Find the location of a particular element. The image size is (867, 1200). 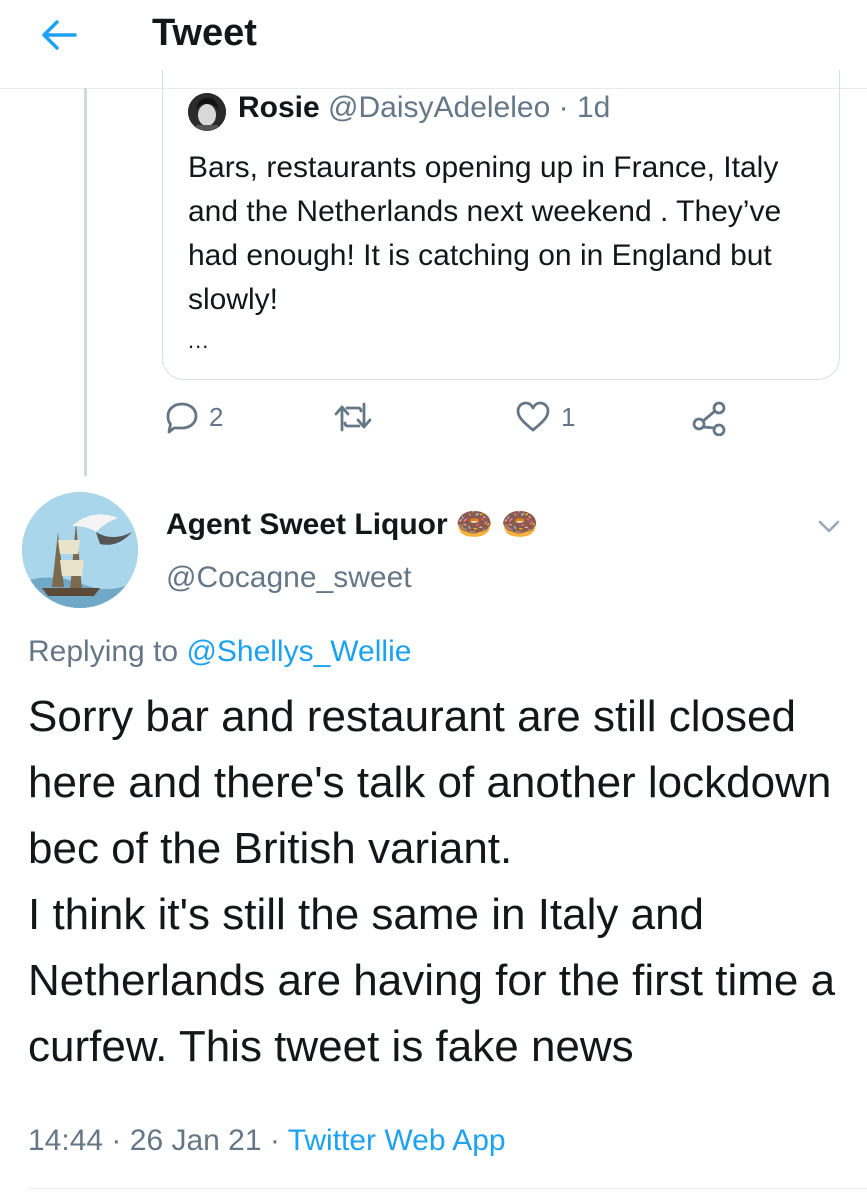

quoted-author-name: Rosie is located at coordinates (279, 107).